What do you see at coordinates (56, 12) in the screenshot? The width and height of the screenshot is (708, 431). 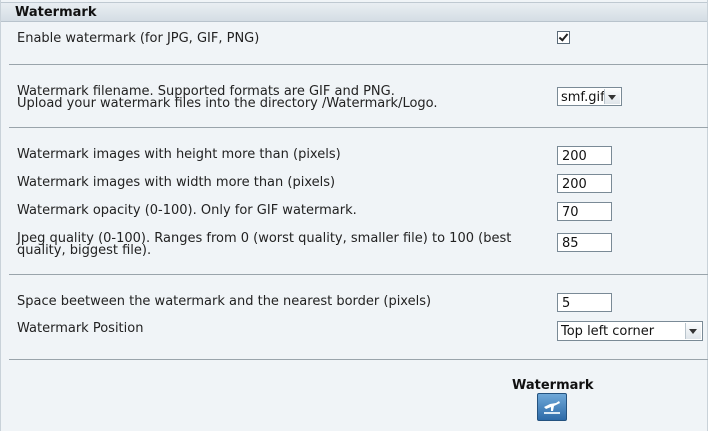 I see `panel-title: Watermark` at bounding box center [56, 12].